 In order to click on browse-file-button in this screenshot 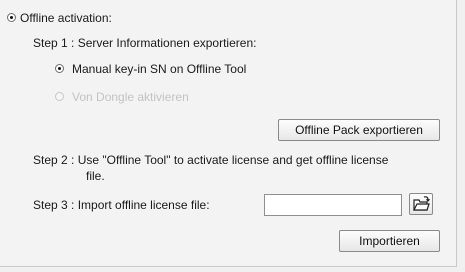, I will do `click(421, 204)`.